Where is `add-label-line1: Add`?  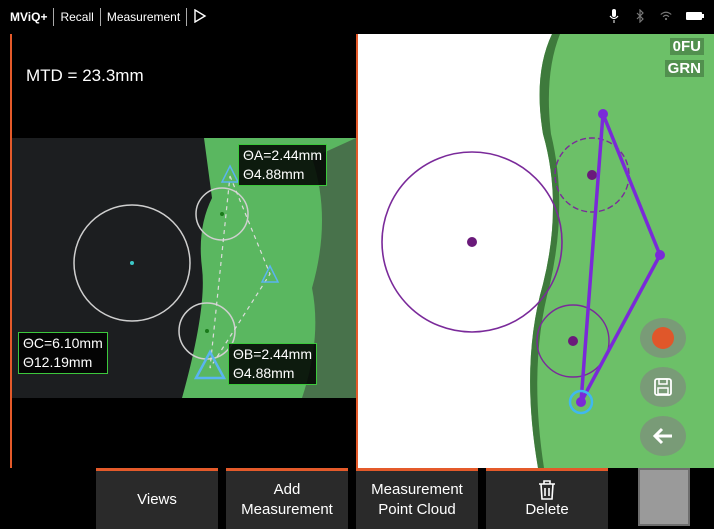 add-label-line1: Add is located at coordinates (287, 489).